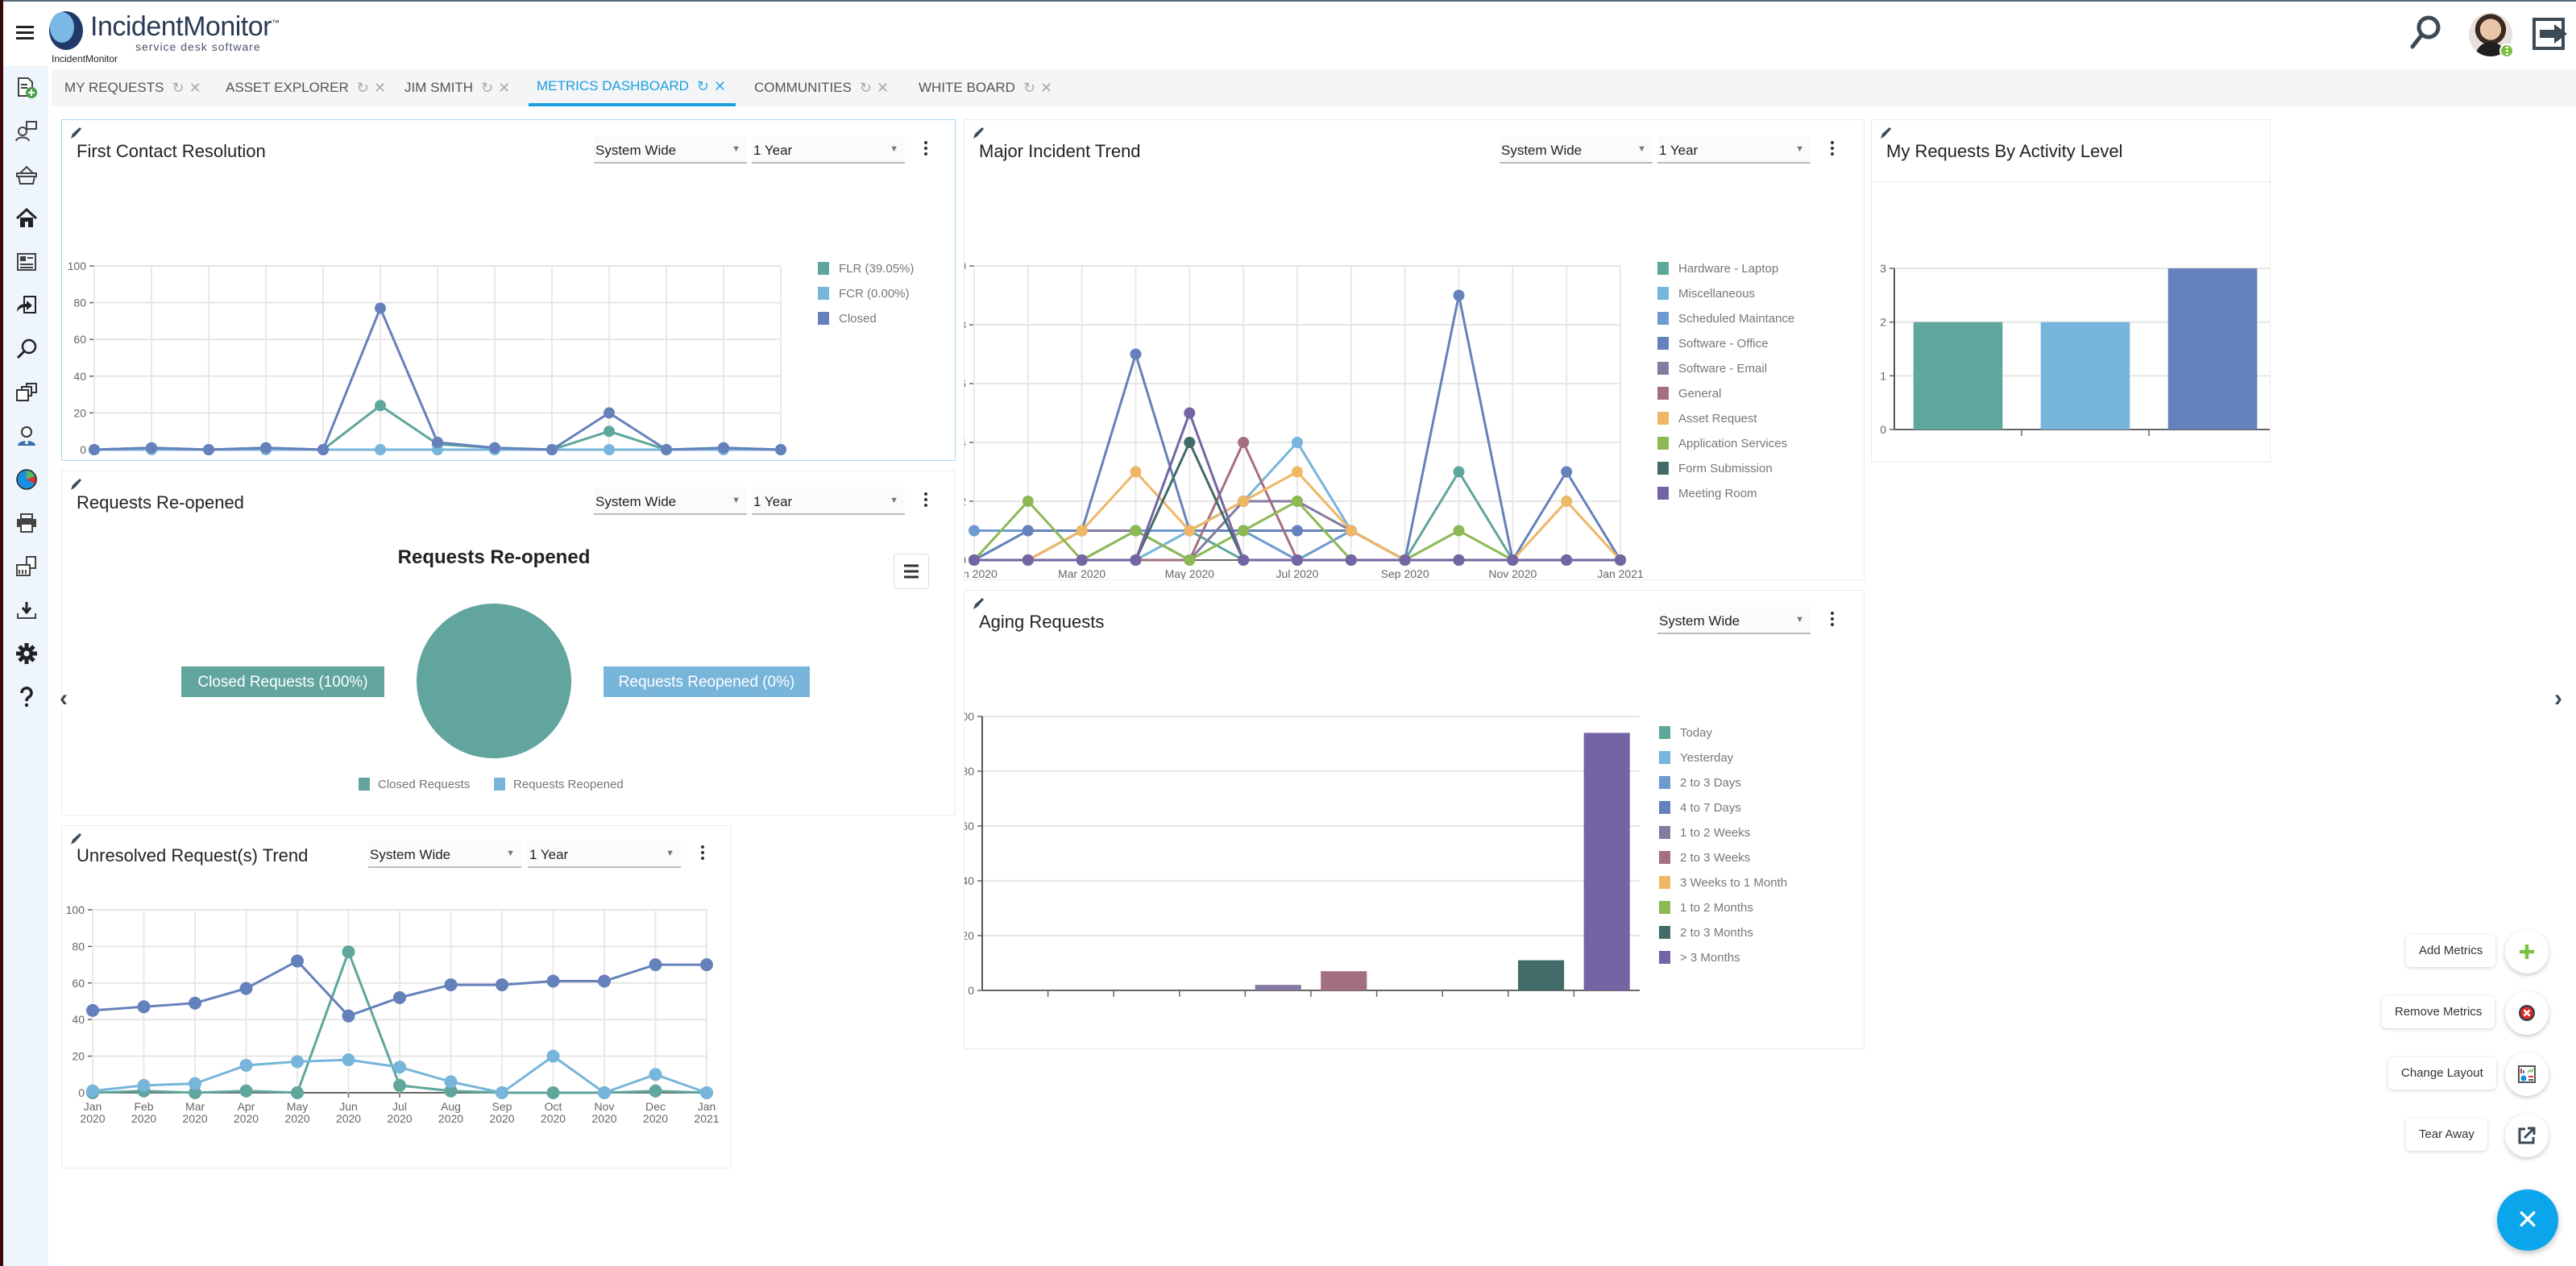 This screenshot has width=2576, height=1266. I want to click on previous-page-arrow: ‹, so click(64, 698).